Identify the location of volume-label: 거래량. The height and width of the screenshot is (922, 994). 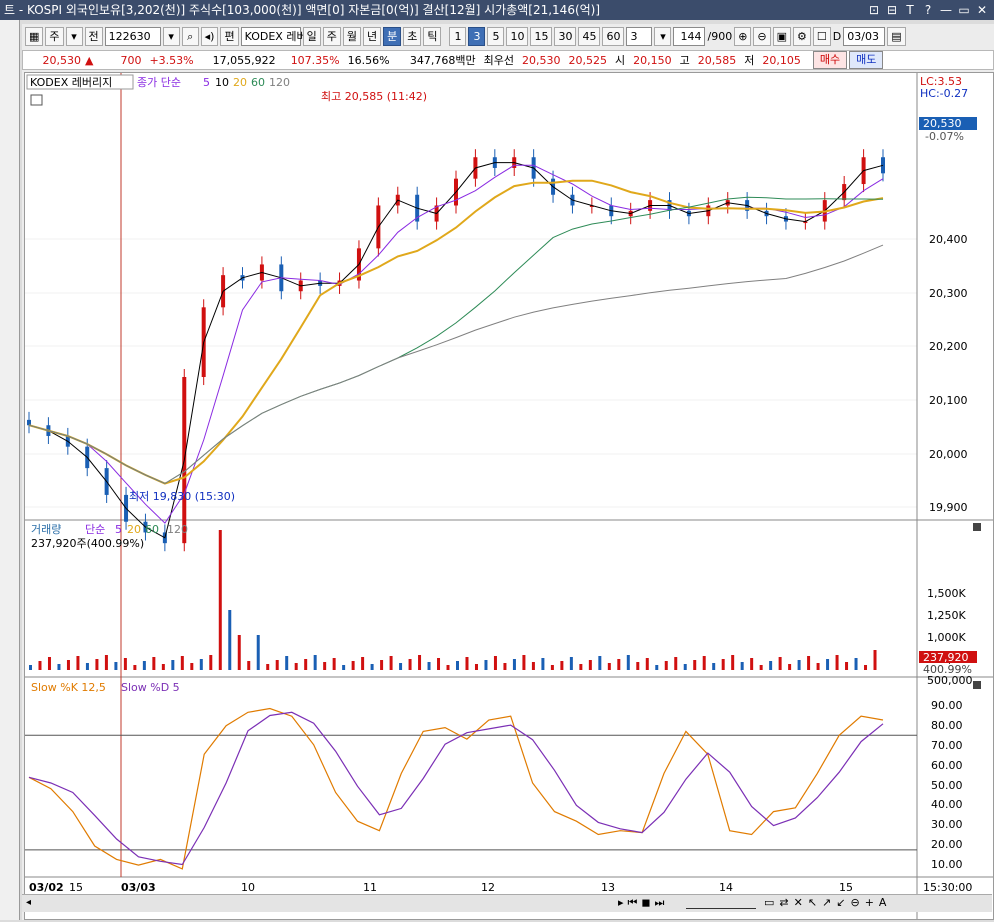
(46, 529).